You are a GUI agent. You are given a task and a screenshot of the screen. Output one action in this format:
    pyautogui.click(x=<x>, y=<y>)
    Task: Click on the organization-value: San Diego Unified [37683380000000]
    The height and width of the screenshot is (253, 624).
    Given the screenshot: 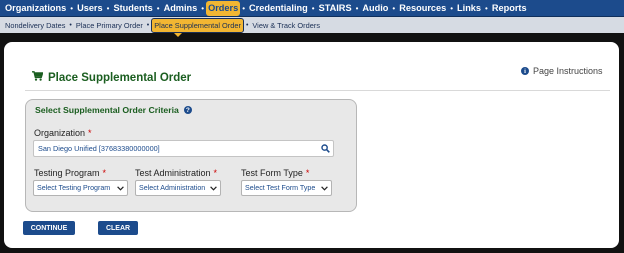 What is the action you would take?
    pyautogui.click(x=99, y=148)
    